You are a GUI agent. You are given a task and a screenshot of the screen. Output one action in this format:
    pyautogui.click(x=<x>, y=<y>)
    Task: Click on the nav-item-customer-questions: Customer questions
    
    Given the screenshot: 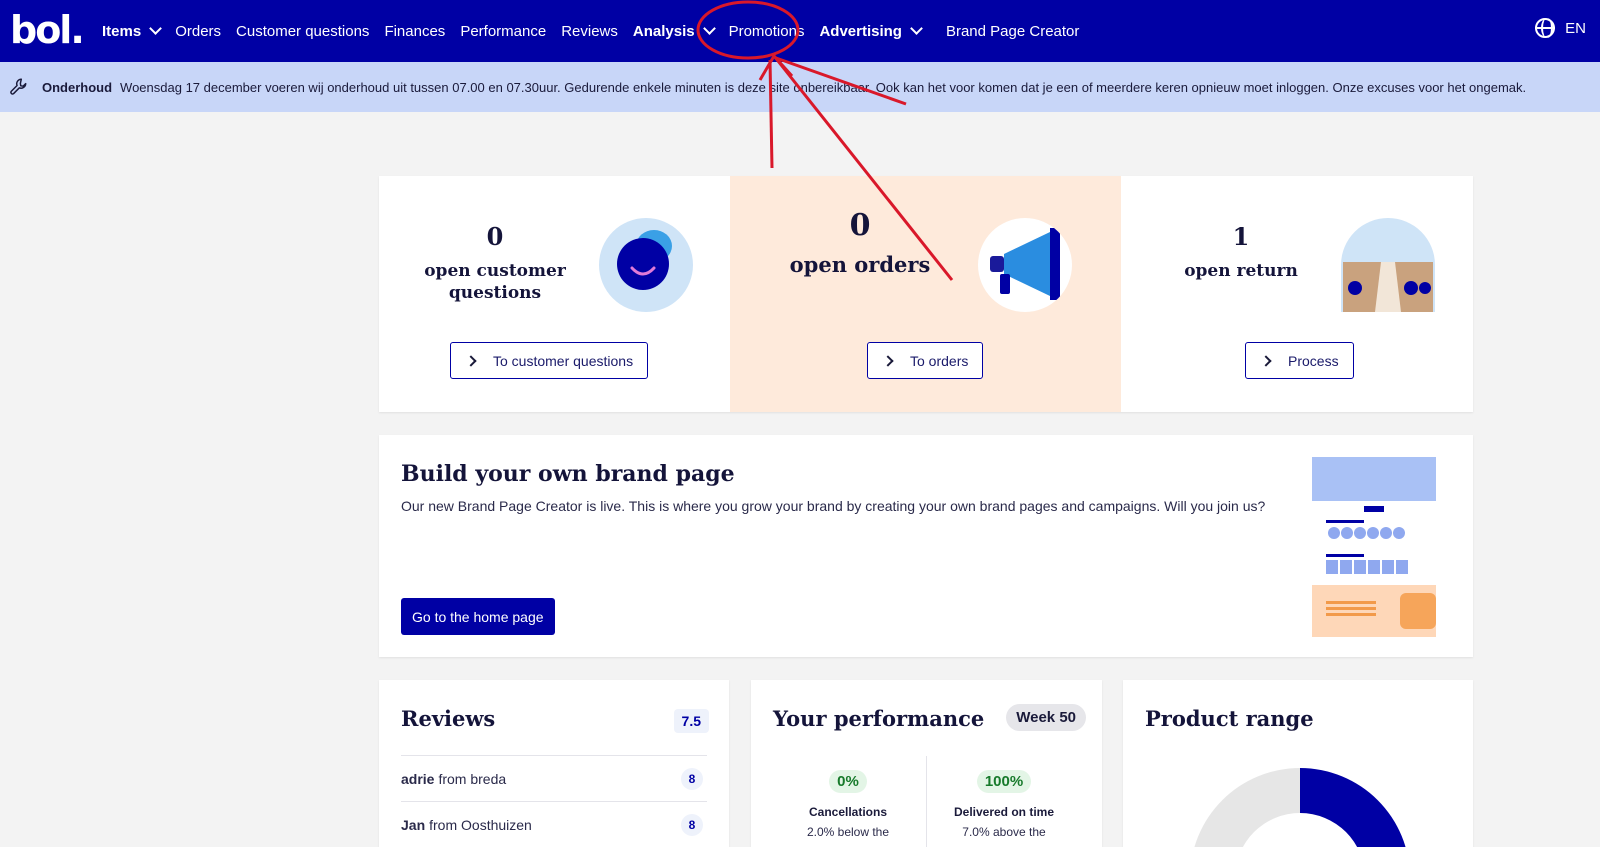 What is the action you would take?
    pyautogui.click(x=302, y=31)
    